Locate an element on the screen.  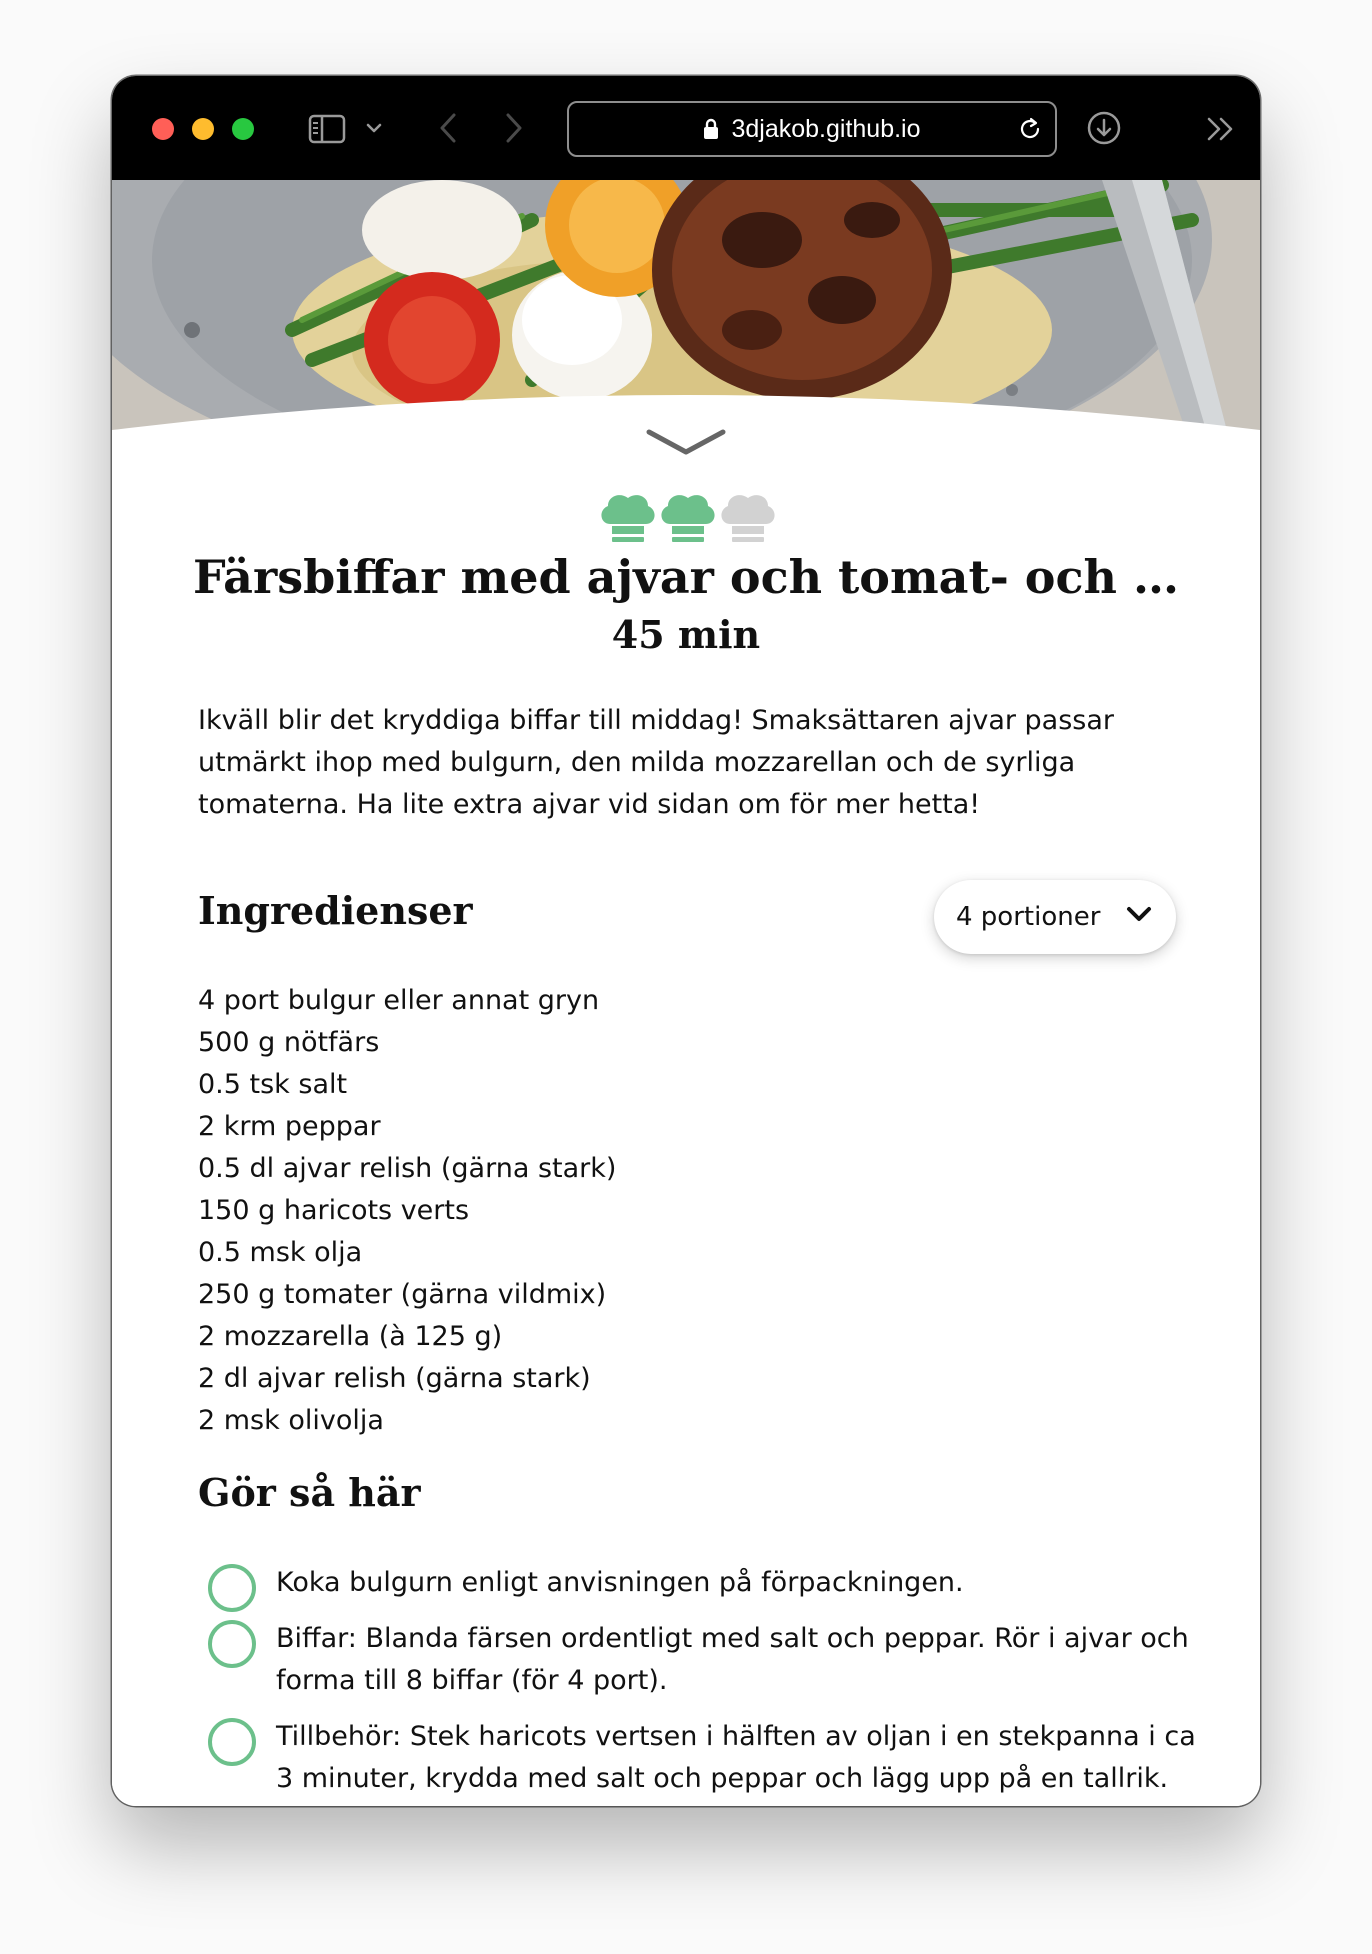
lock-icon is located at coordinates (711, 128).